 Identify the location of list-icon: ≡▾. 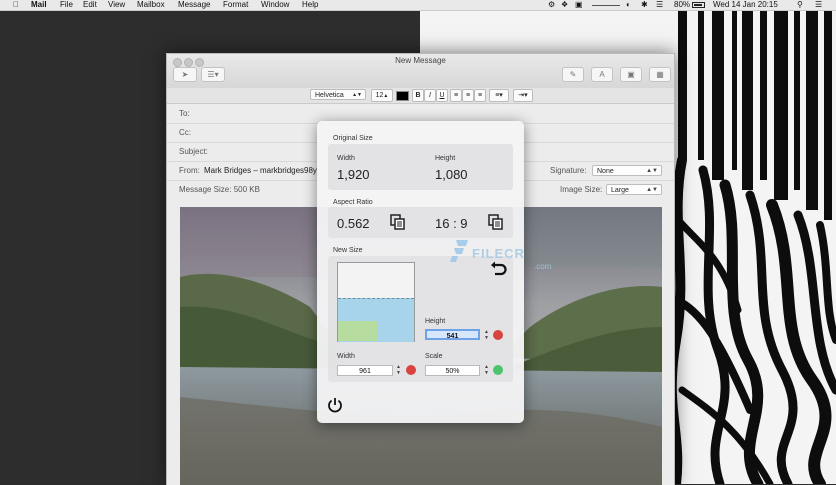
(499, 95).